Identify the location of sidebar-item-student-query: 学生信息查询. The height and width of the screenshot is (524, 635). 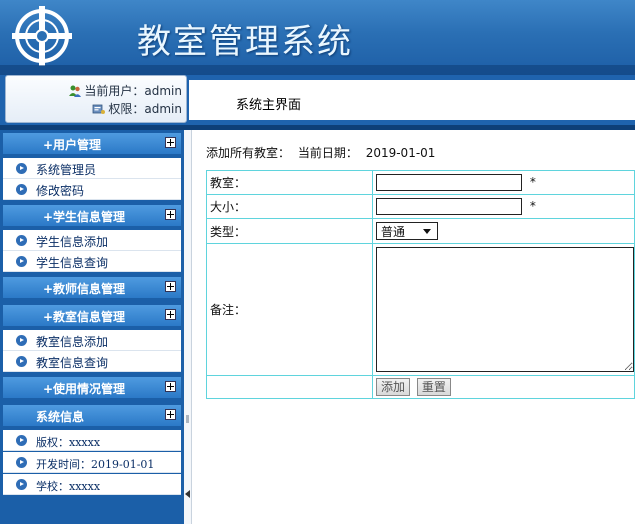
(92, 261).